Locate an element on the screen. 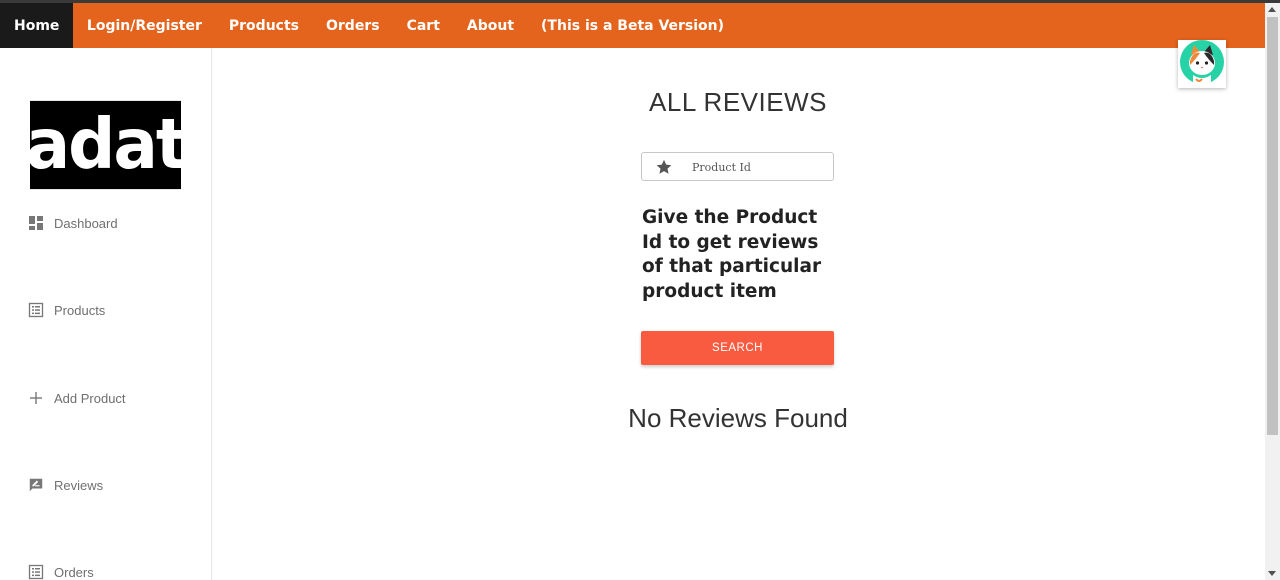 Image resolution: width=1280 pixels, height=580 pixels. sidebar-item-dashboard: Dashboard is located at coordinates (73, 223).